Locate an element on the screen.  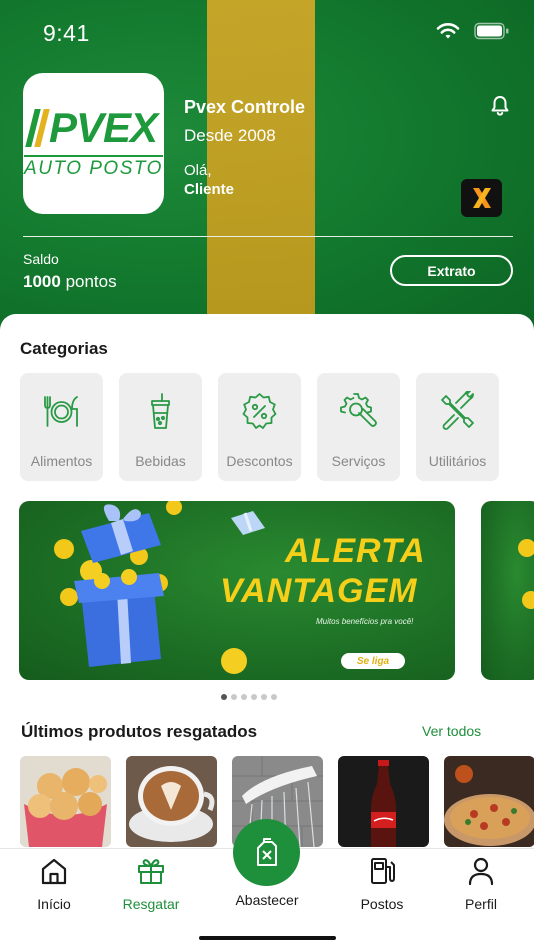
tab-inicio: Início is located at coordinates (54, 884).